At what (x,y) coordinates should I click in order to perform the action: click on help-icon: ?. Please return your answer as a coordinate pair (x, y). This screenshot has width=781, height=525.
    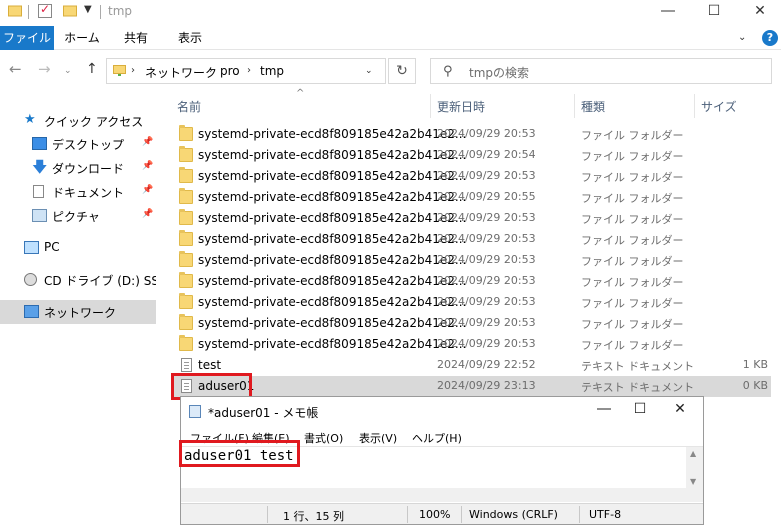
    Looking at the image, I should click on (770, 38).